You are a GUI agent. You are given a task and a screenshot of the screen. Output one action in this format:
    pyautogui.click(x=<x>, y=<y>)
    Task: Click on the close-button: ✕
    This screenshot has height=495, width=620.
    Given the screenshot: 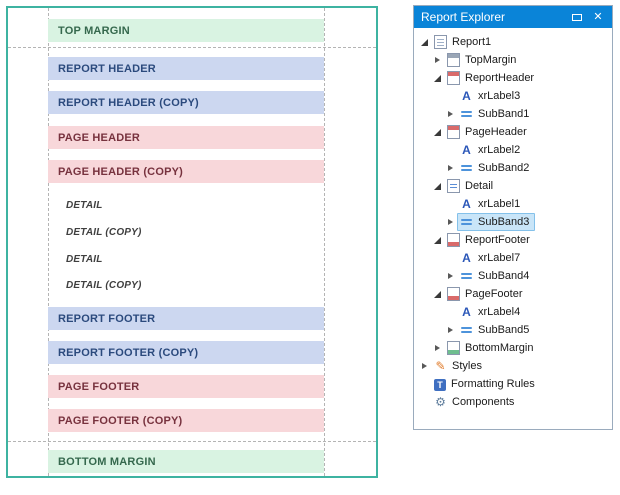 What is the action you would take?
    pyautogui.click(x=598, y=17)
    